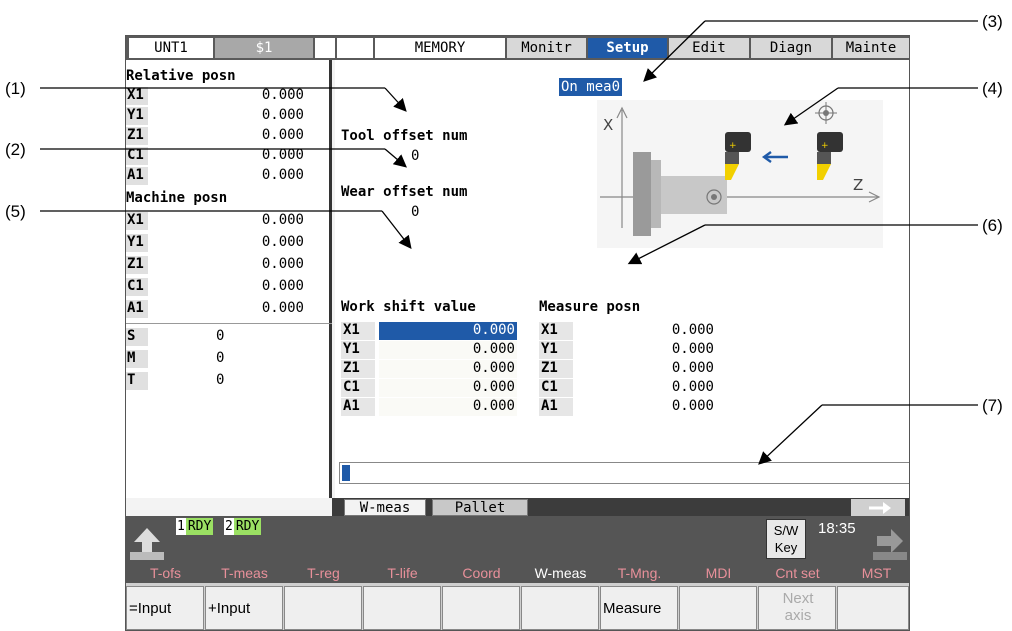  What do you see at coordinates (620, 507) in the screenshot?
I see `sub-tab-bar: W-meas Pallet` at bounding box center [620, 507].